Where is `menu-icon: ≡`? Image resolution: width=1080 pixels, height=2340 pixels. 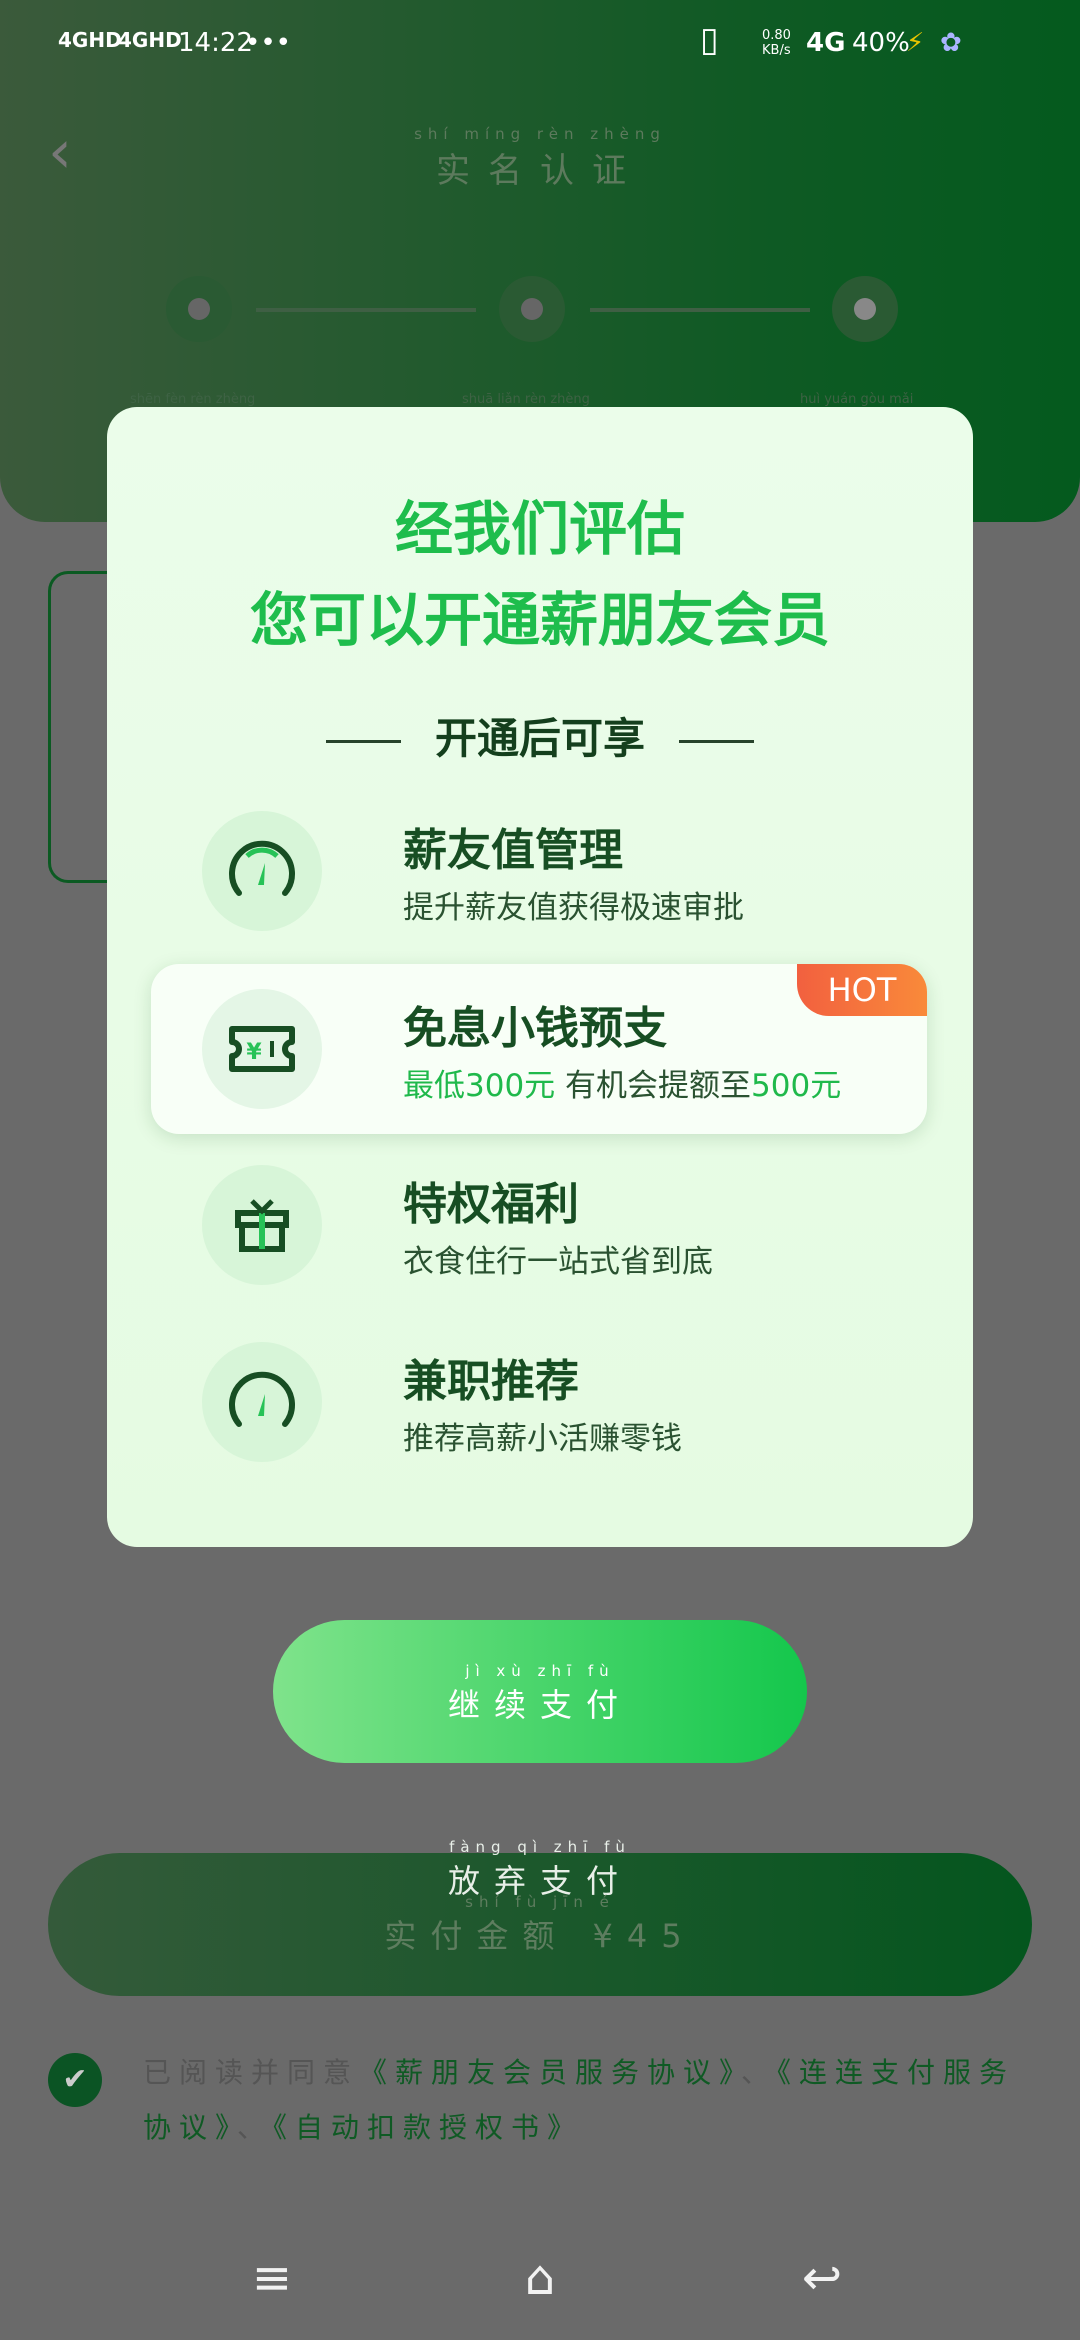
menu-icon: ≡ is located at coordinates (272, 2278).